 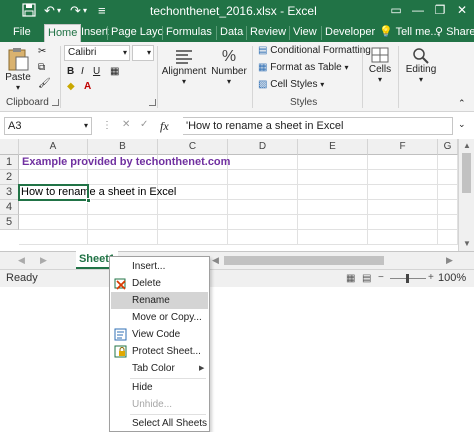 I want to click on column-header-f: F, so click(x=403, y=147).